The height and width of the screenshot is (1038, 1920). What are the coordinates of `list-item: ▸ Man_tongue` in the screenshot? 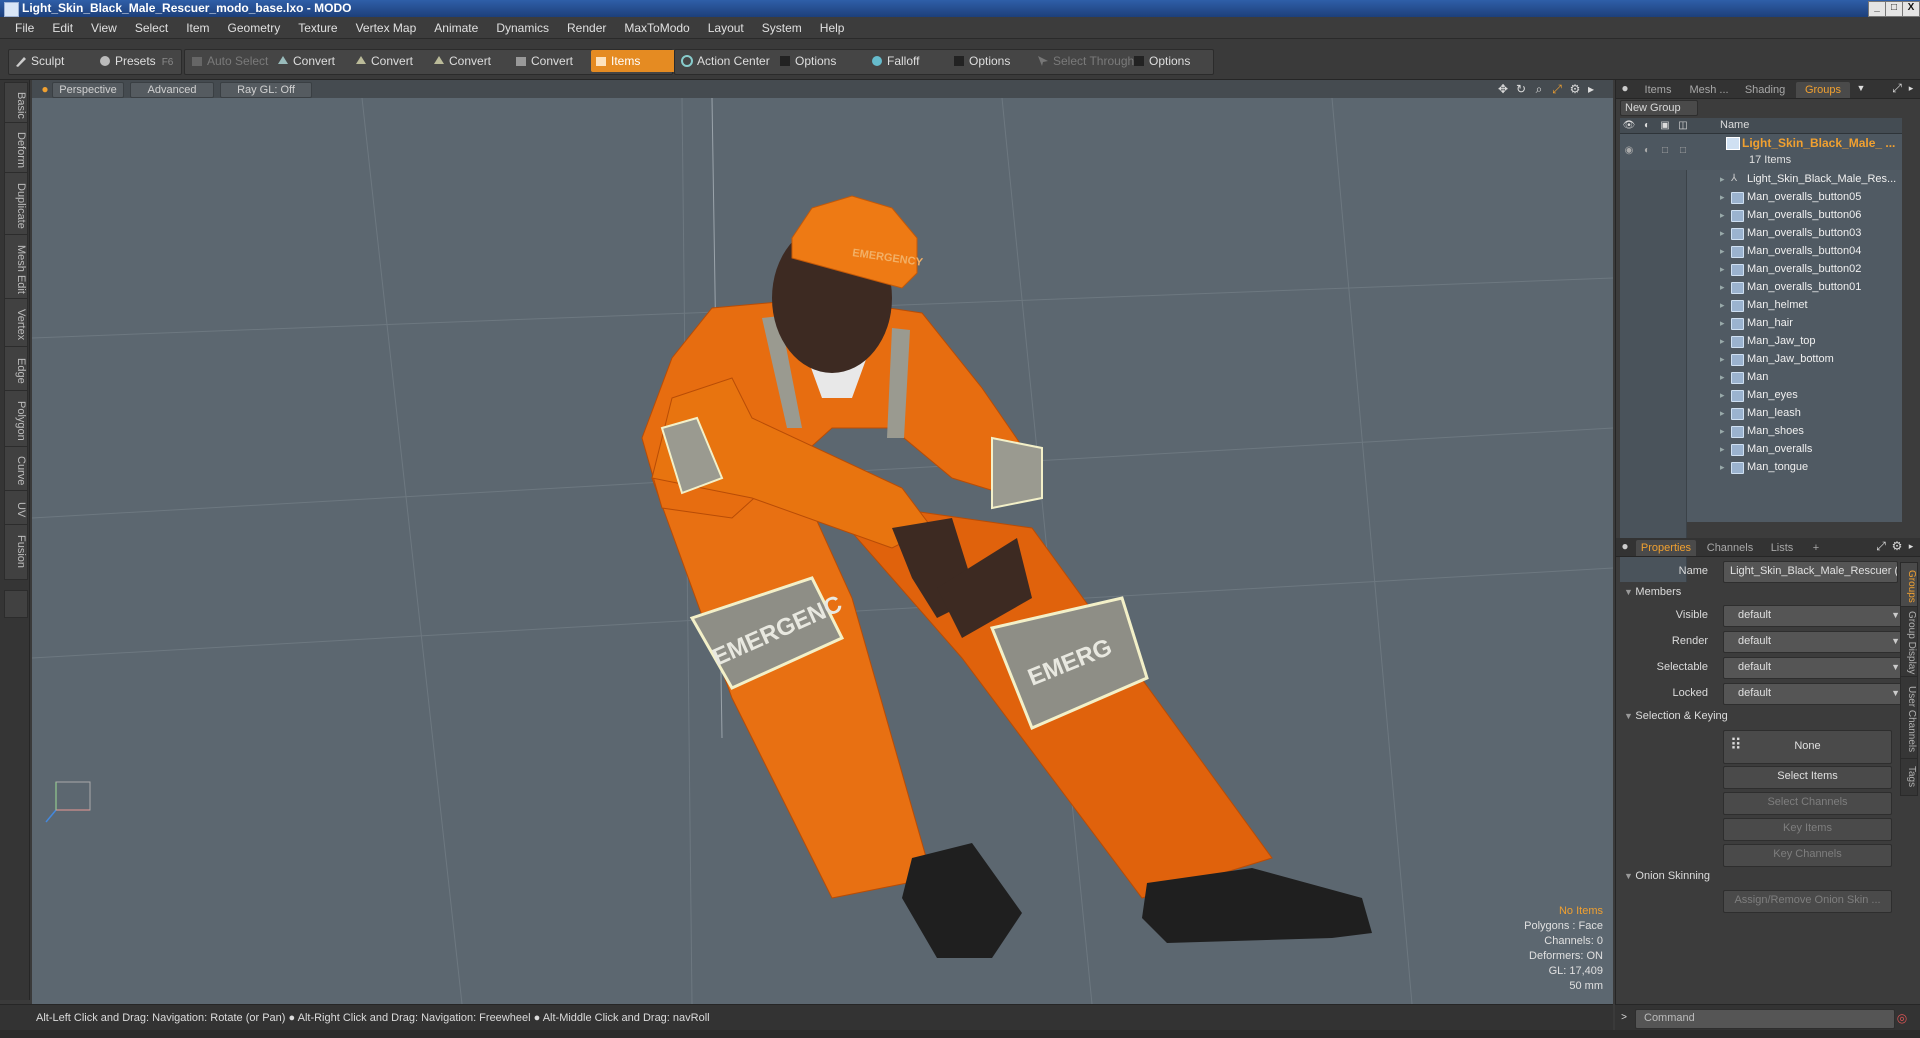 It's located at (1761, 467).